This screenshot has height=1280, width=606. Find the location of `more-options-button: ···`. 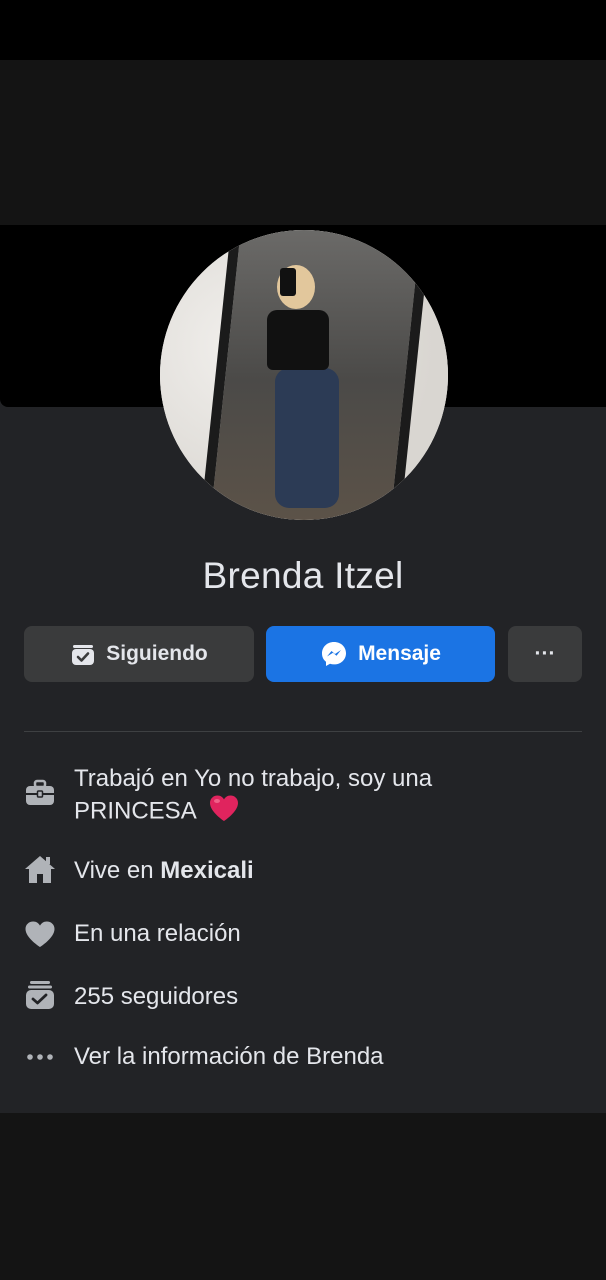

more-options-button: ··· is located at coordinates (545, 654).